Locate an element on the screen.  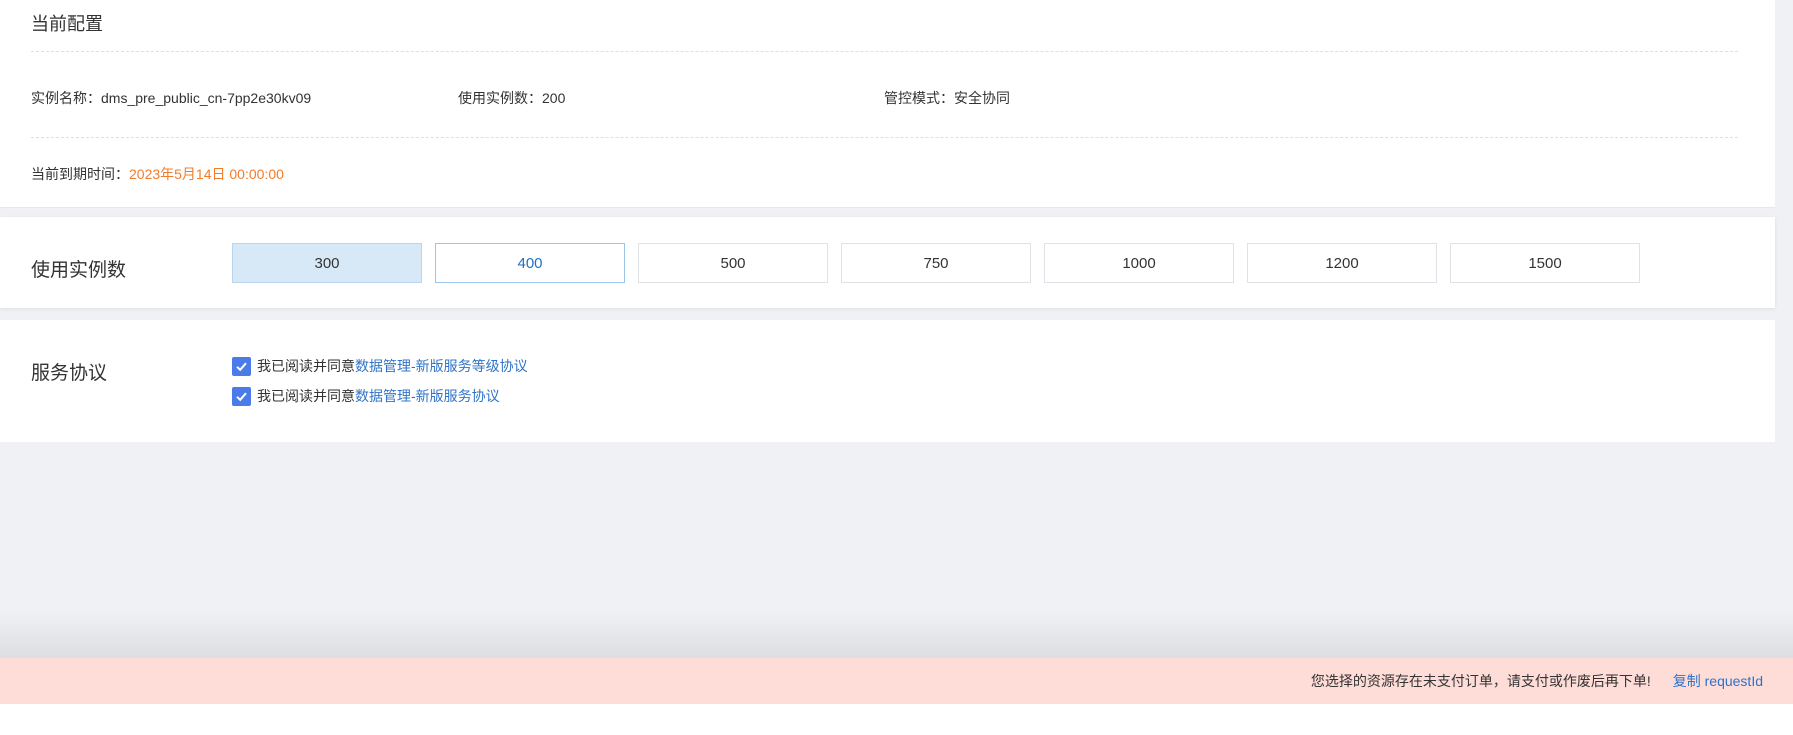
instance-count-option: 300 is located at coordinates (327, 263).